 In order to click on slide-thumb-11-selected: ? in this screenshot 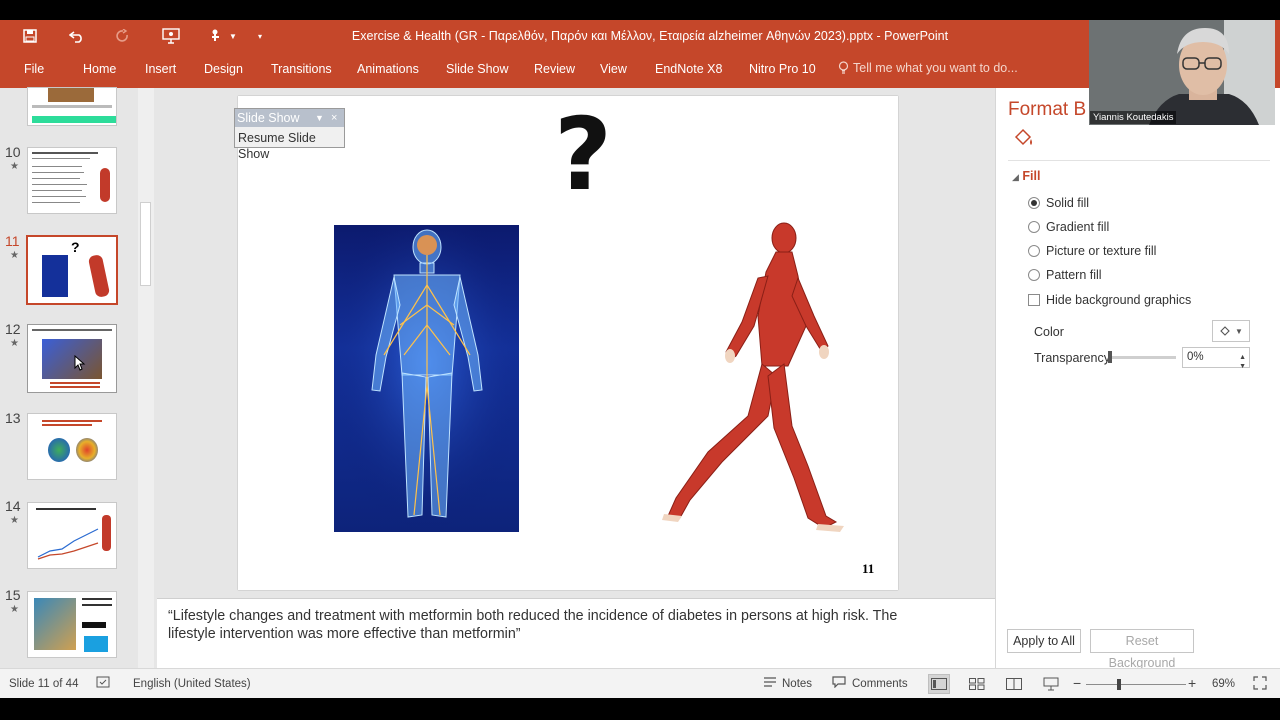, I will do `click(72, 270)`.